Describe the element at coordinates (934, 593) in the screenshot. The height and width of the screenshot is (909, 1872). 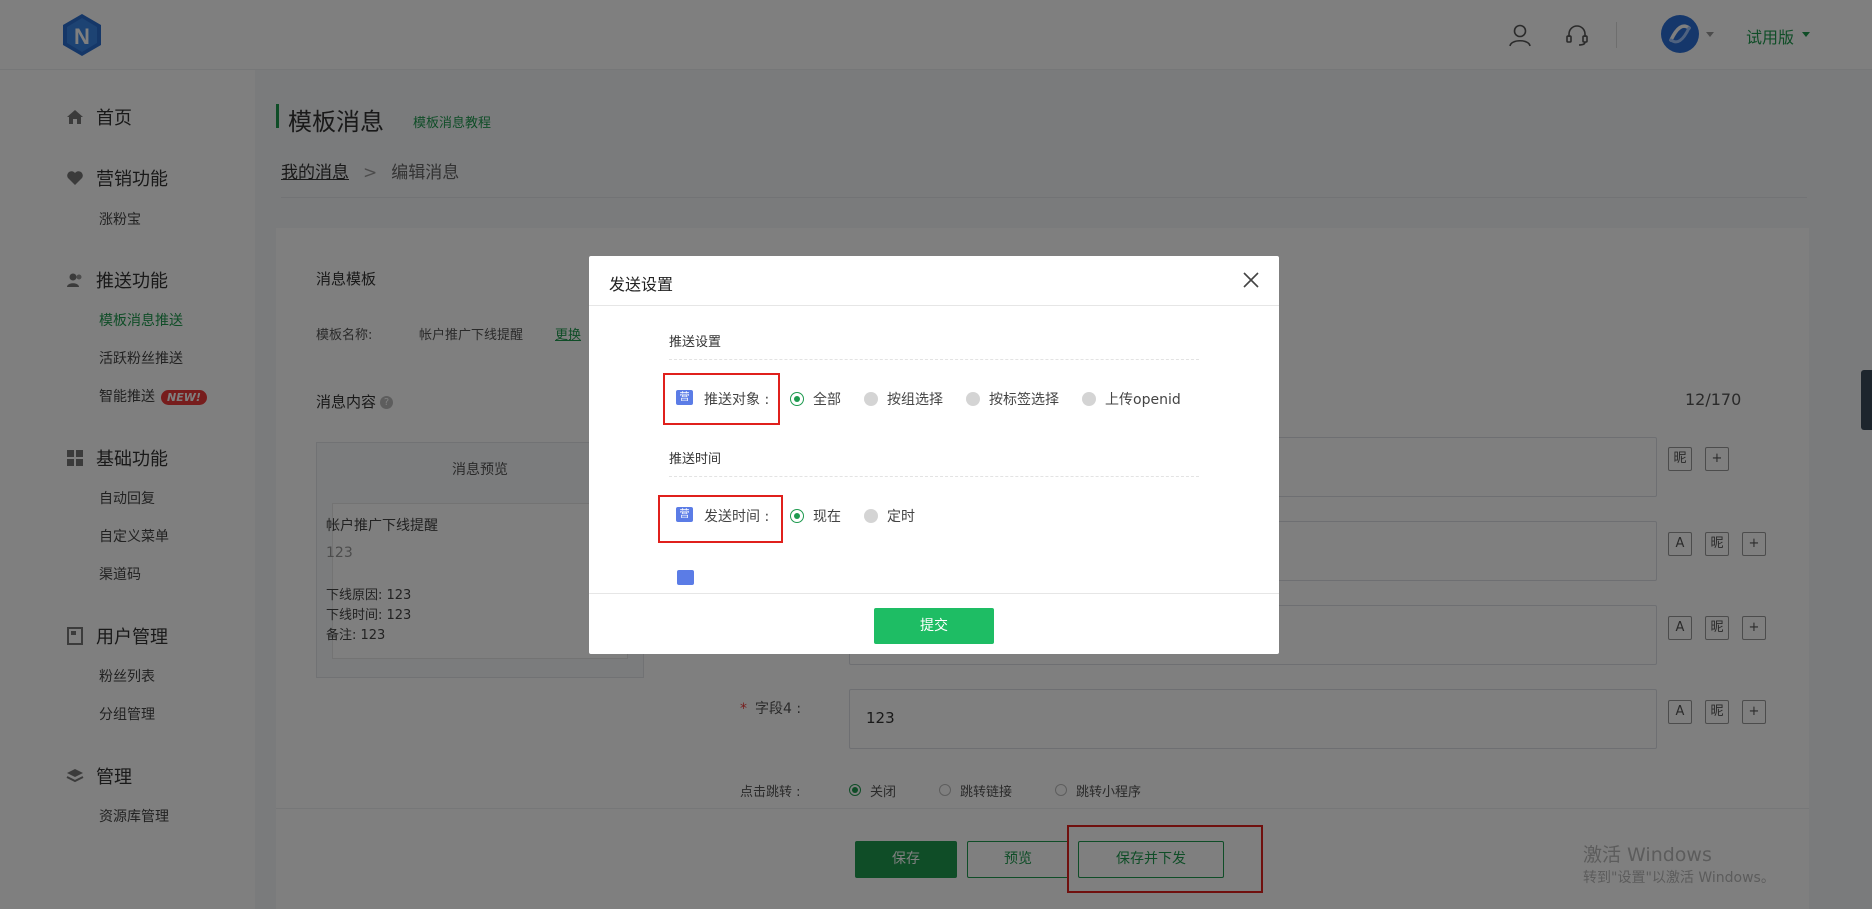
I see `dialog-footer-divider` at that location.